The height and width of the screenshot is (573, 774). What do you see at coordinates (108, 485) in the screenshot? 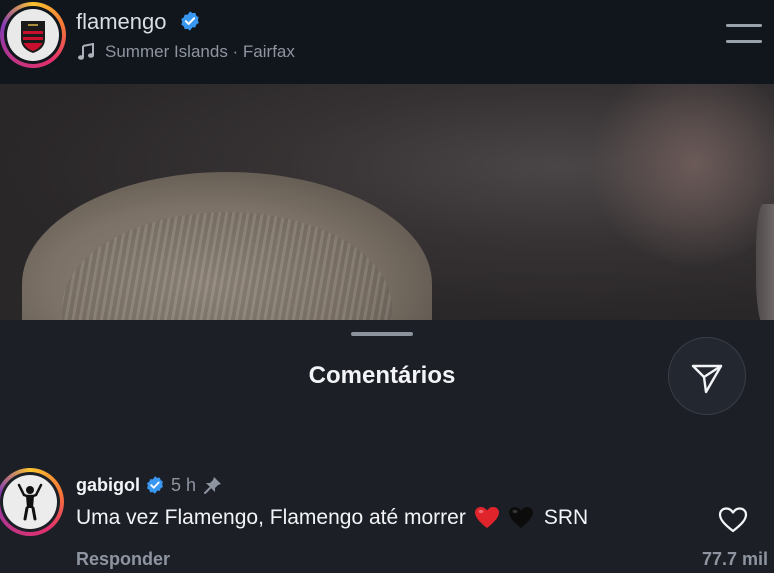
I see `commenter-username: gabigol` at bounding box center [108, 485].